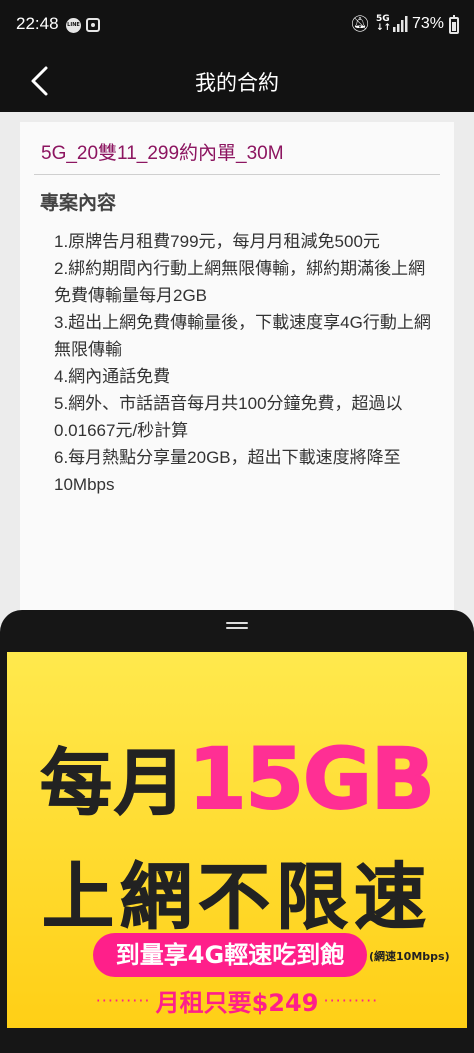  I want to click on banner-headline-monthly: 每月, so click(114, 783).